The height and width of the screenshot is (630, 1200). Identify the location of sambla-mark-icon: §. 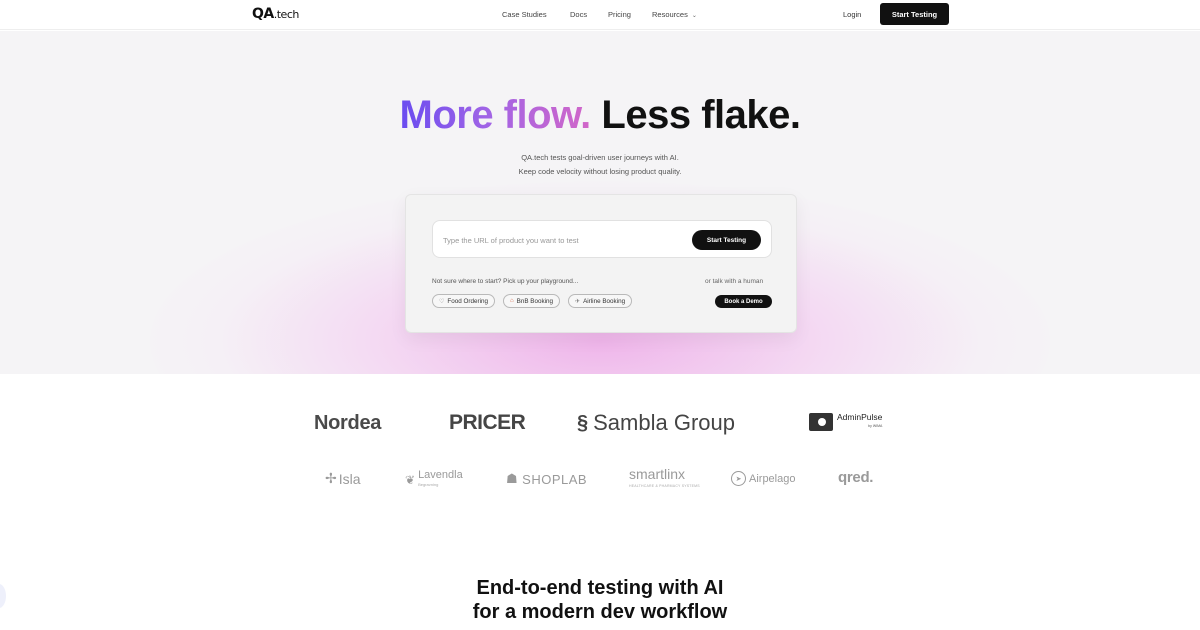
(583, 422).